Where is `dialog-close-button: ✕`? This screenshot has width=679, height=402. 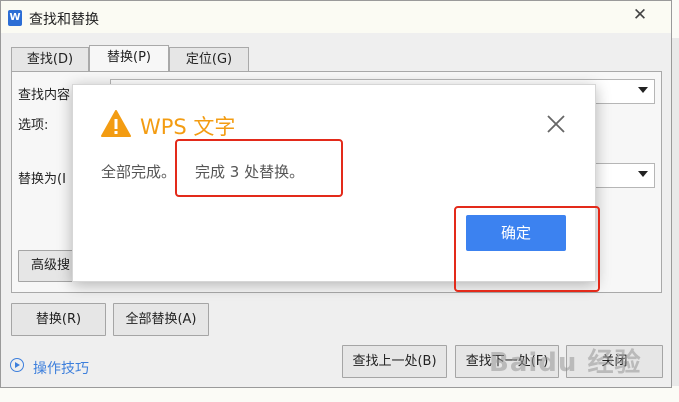 dialog-close-button: ✕ is located at coordinates (640, 15).